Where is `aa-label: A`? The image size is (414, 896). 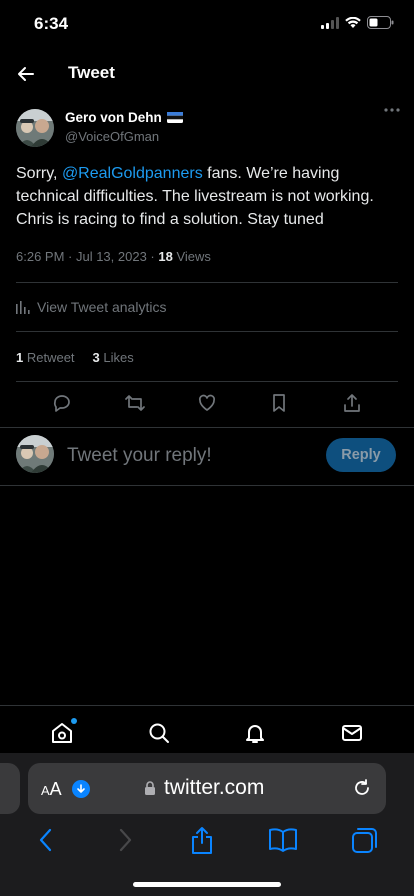 aa-label: A is located at coordinates (55, 789).